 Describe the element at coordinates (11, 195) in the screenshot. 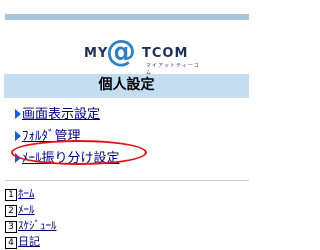

I see `key-1-icon: 1` at that location.